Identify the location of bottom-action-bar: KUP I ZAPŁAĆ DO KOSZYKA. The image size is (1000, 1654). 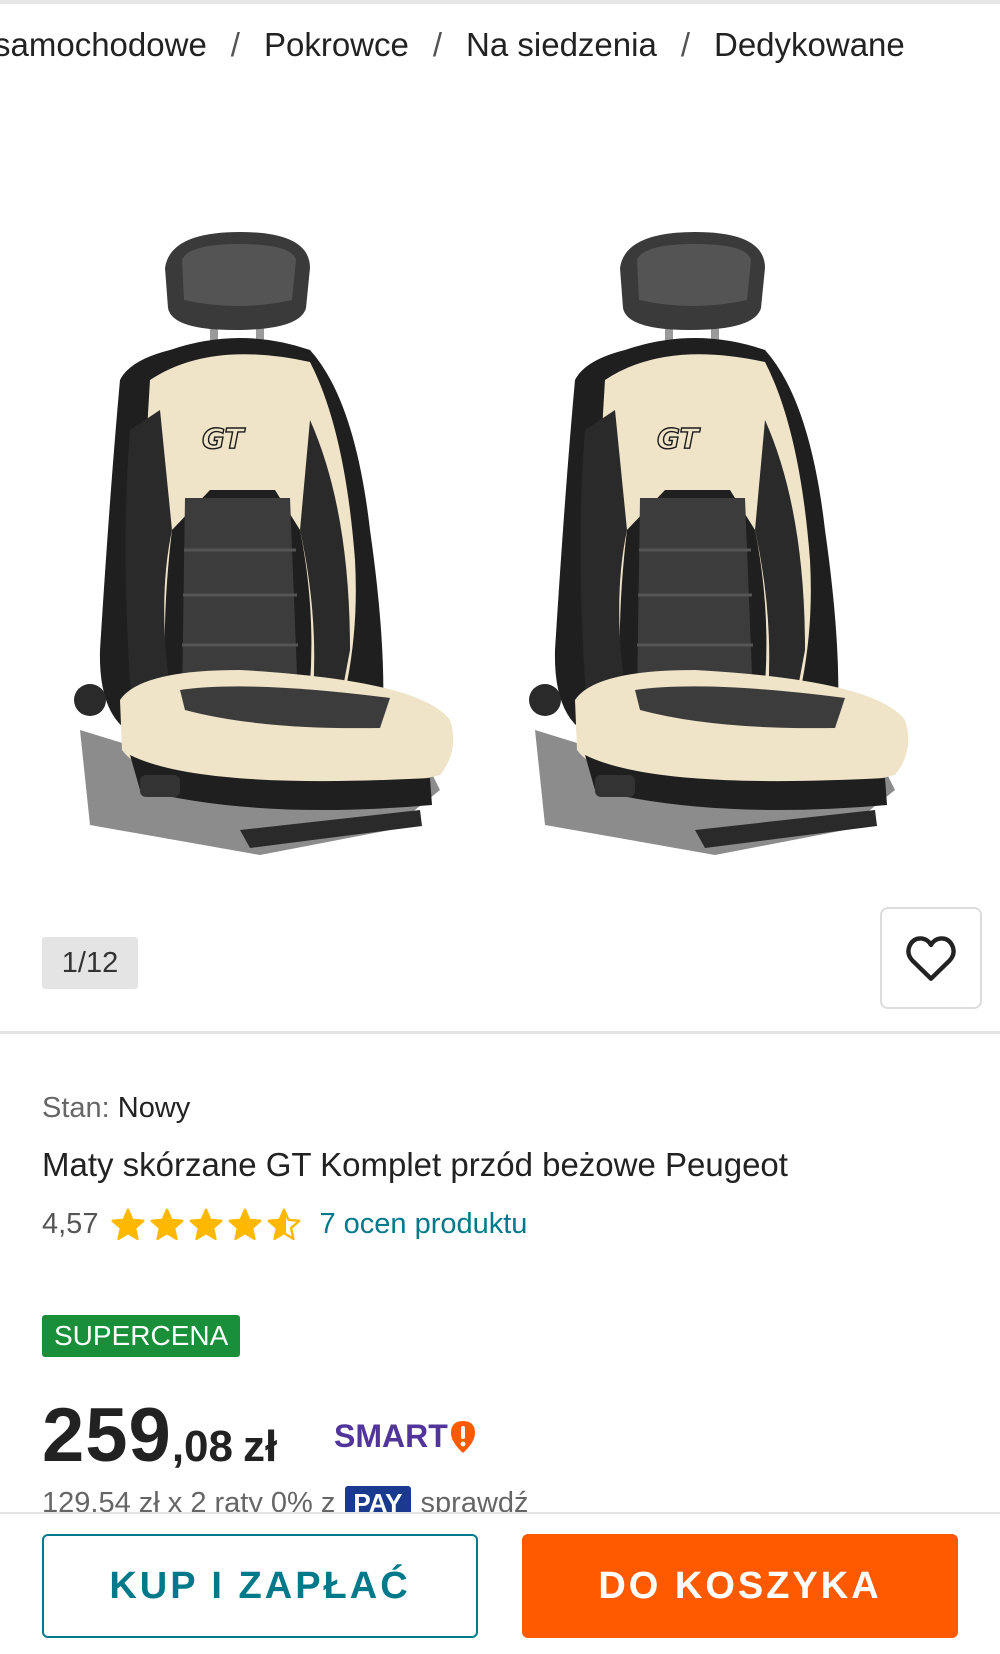
(500, 1583).